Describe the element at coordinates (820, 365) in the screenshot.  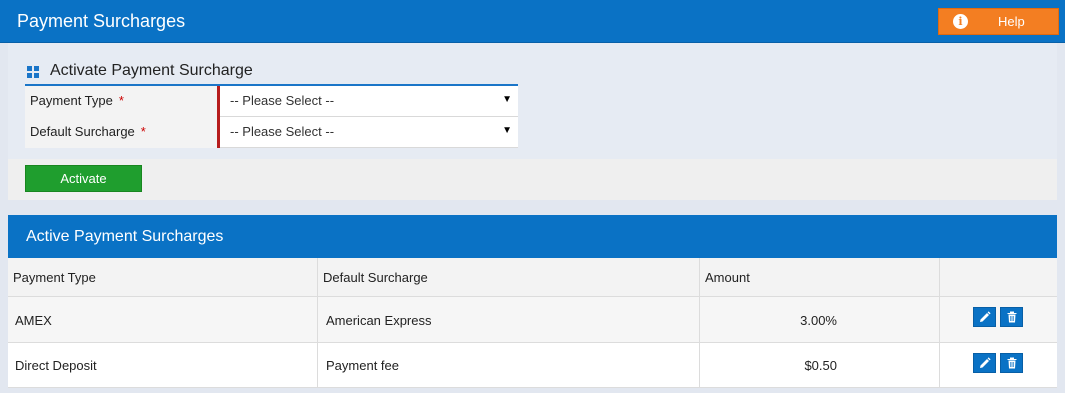
I see `cell-amount: $0.50` at that location.